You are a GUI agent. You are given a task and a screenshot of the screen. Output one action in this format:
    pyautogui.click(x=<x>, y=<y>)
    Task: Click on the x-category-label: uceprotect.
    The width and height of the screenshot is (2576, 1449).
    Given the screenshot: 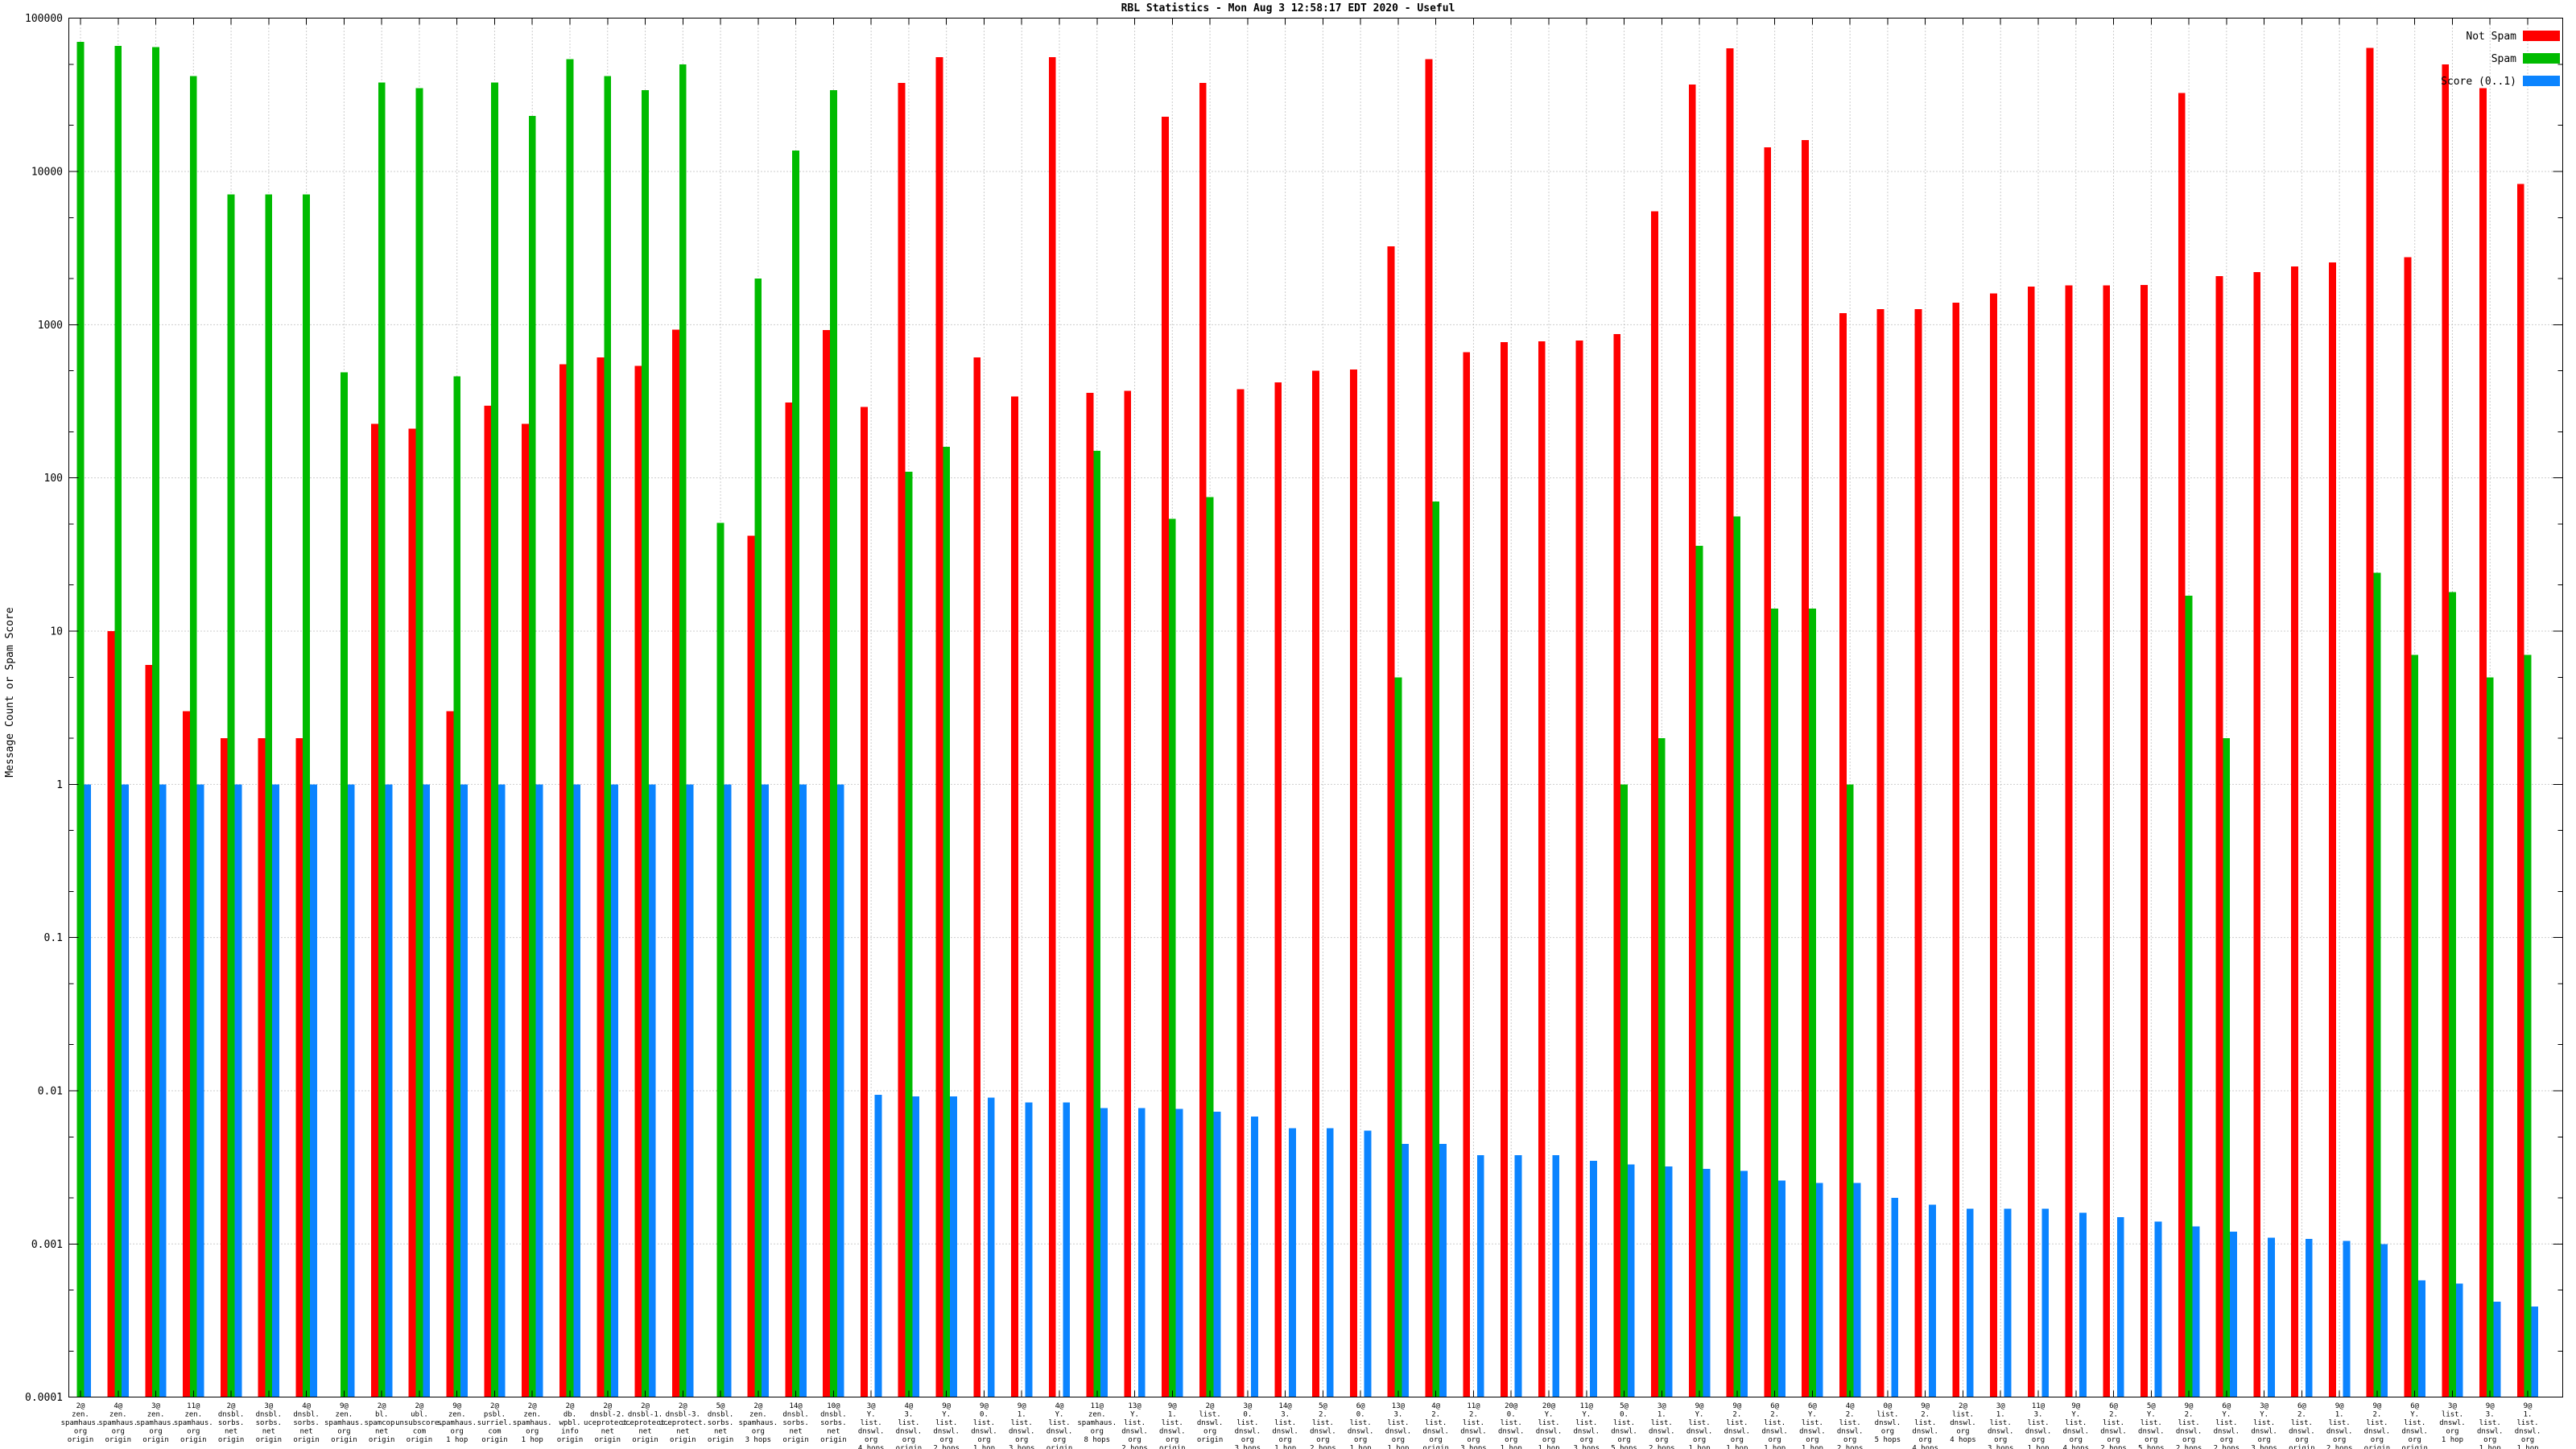 What is the action you would take?
    pyautogui.click(x=683, y=1423)
    